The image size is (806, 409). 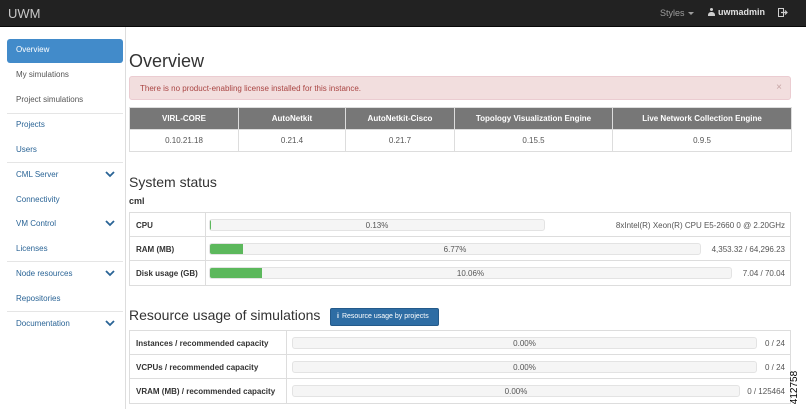 I want to click on row-label: VCPUs / recommended capacity, so click(x=197, y=367).